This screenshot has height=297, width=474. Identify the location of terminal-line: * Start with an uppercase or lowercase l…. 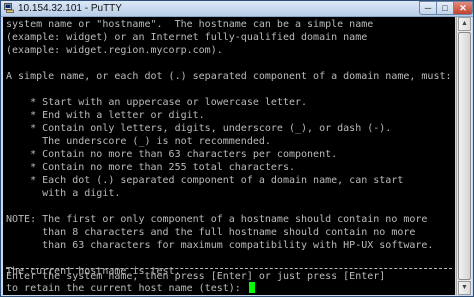
(157, 102).